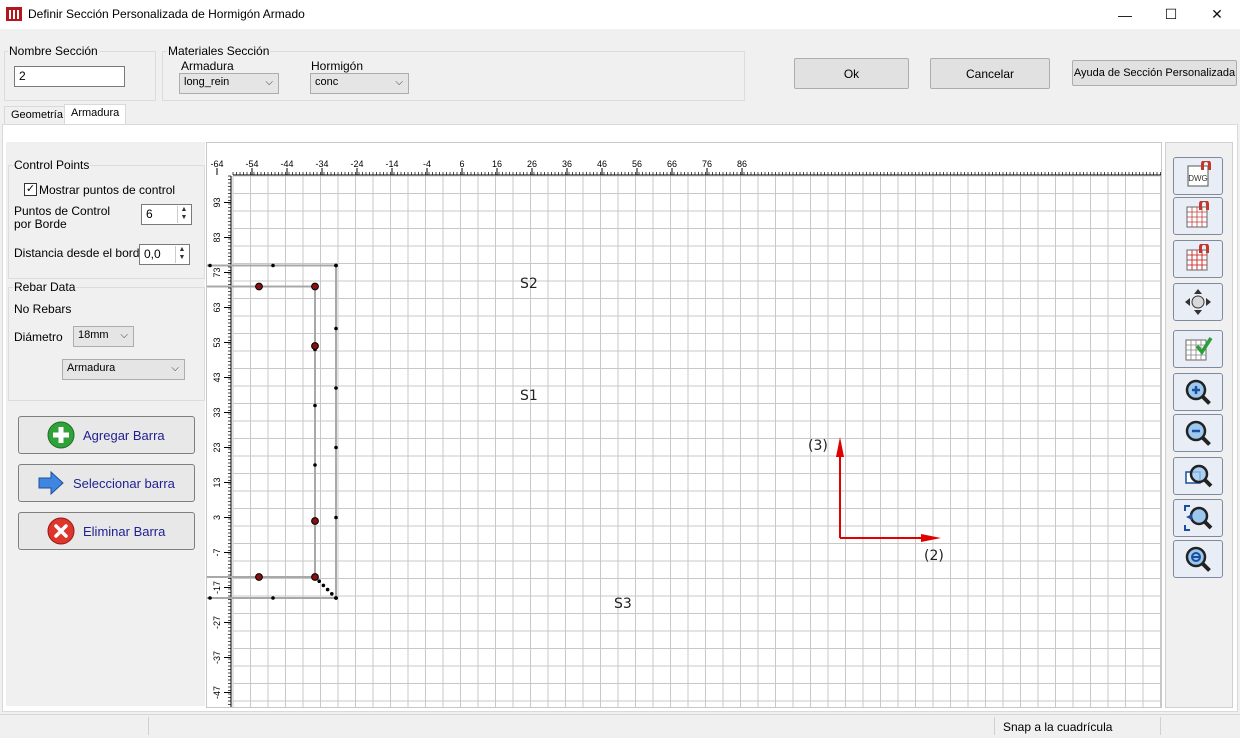 The height and width of the screenshot is (738, 1240). What do you see at coordinates (149, 214) in the screenshot?
I see `points-per-edge-value: 6` at bounding box center [149, 214].